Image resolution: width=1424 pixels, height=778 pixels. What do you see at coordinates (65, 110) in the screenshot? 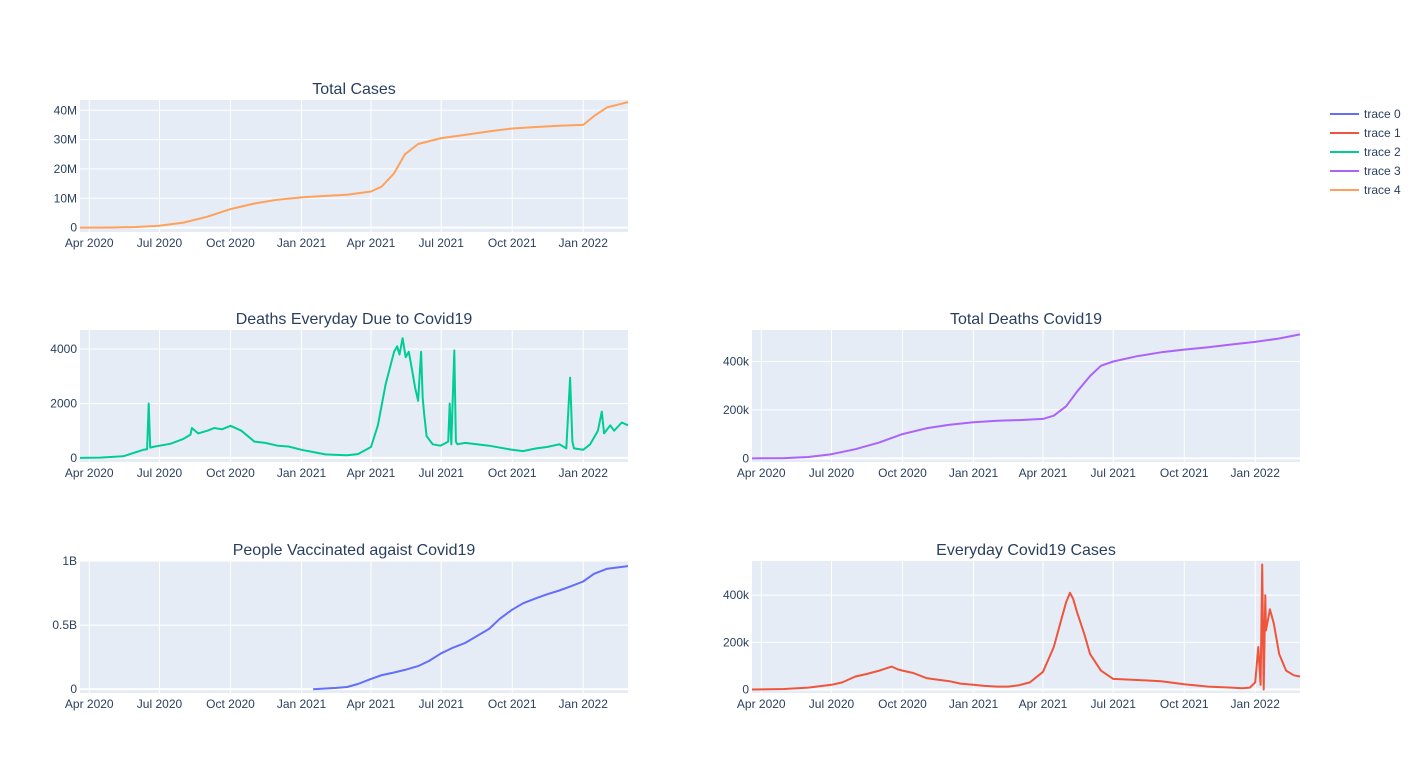
I see `y-tick-label: 40M` at bounding box center [65, 110].